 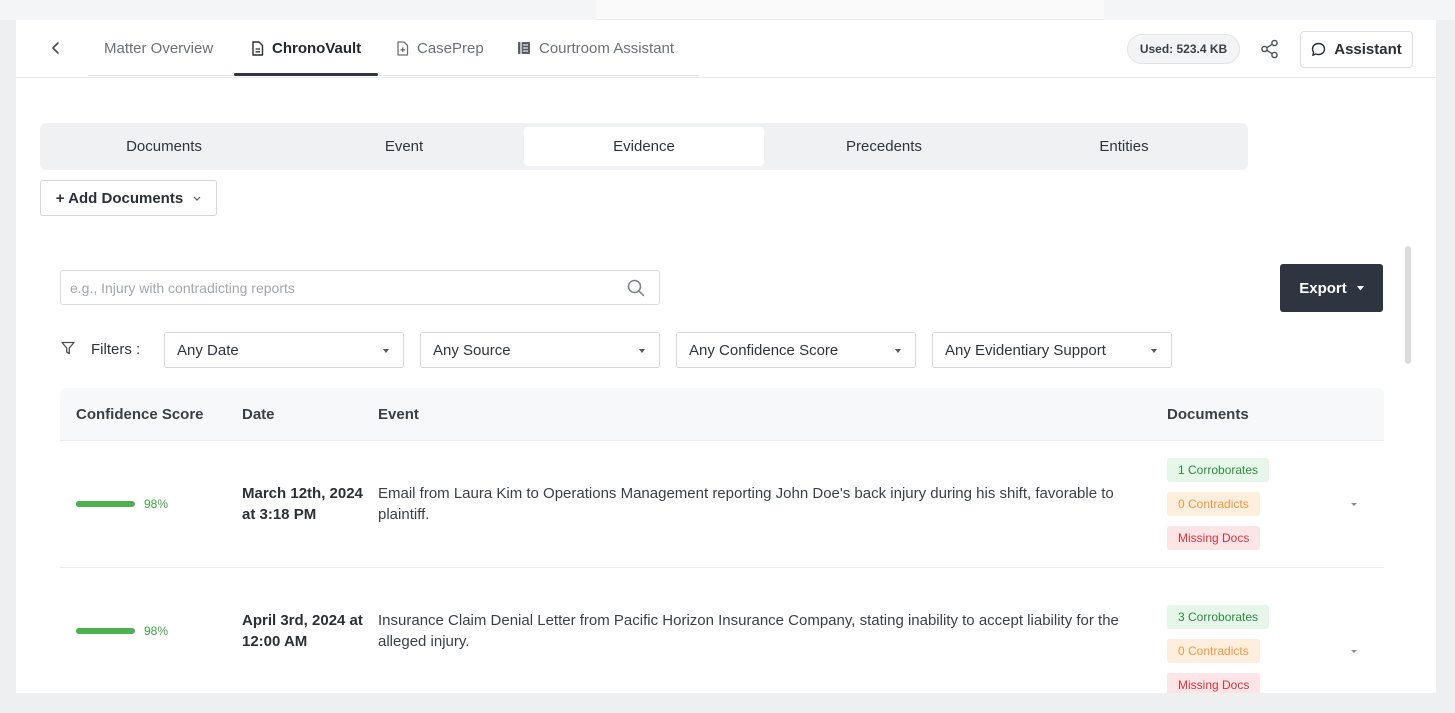 I want to click on tab-chronovault: ChronoVault, so click(x=306, y=48).